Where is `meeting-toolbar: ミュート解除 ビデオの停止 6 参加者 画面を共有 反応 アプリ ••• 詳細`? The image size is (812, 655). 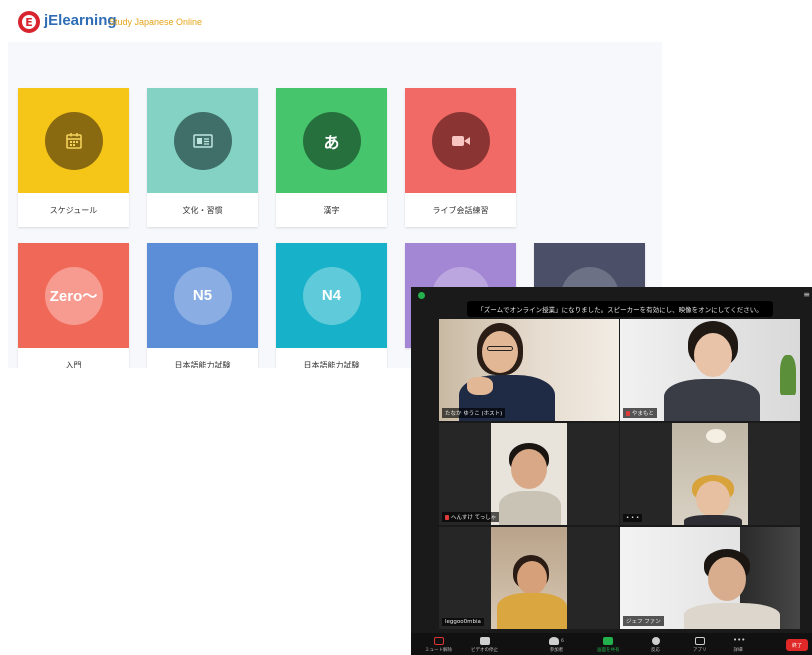 meeting-toolbar: ミュート解除 ビデオの停止 6 参加者 画面を共有 反応 アプリ ••• 詳細 is located at coordinates (611, 644).